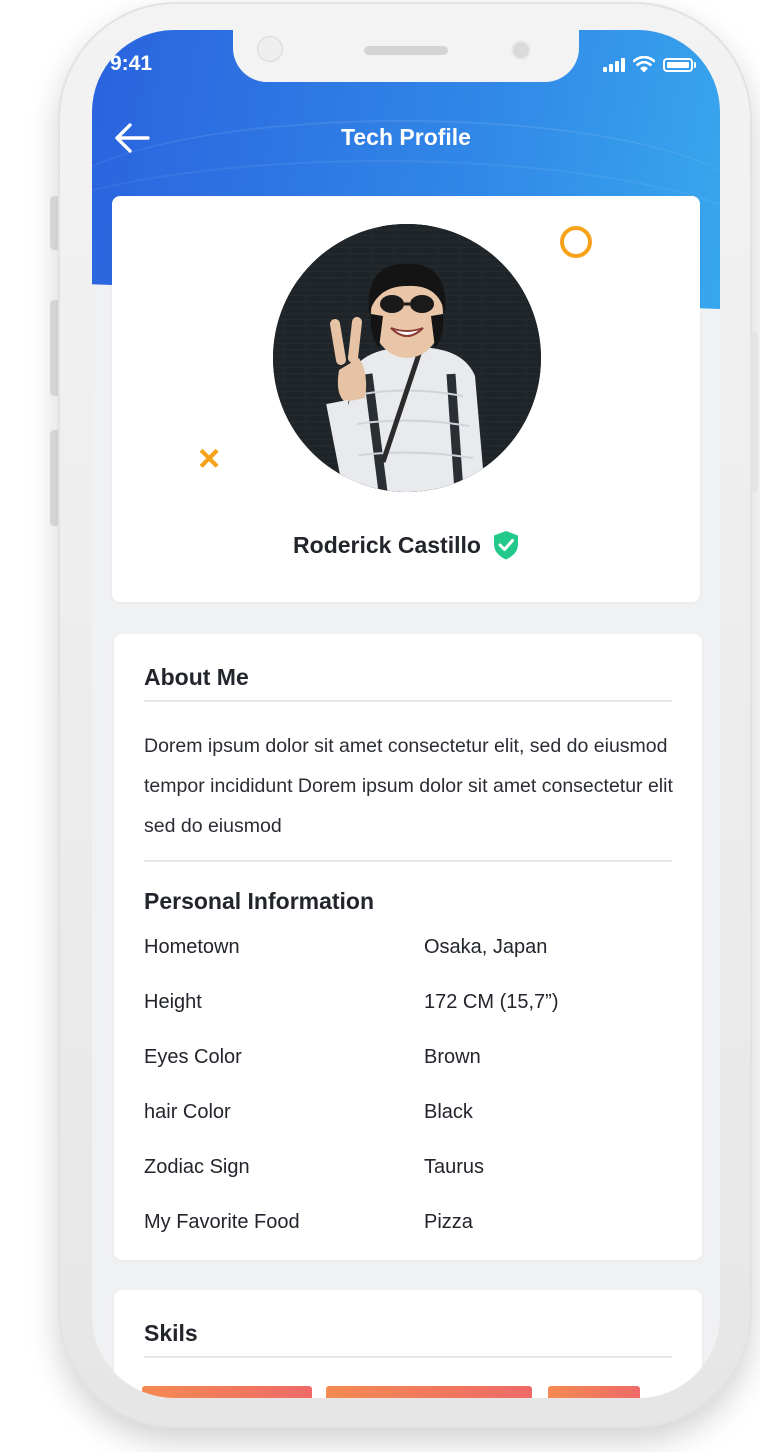 This screenshot has width=760, height=1452. Describe the element at coordinates (505, 545) in the screenshot. I see `verified-shield-icon` at that location.